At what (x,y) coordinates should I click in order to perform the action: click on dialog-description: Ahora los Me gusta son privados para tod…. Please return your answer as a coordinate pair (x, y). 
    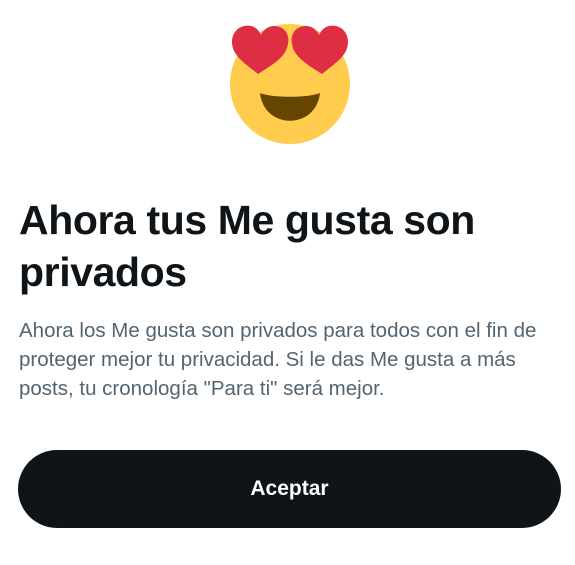
    Looking at the image, I should click on (278, 359).